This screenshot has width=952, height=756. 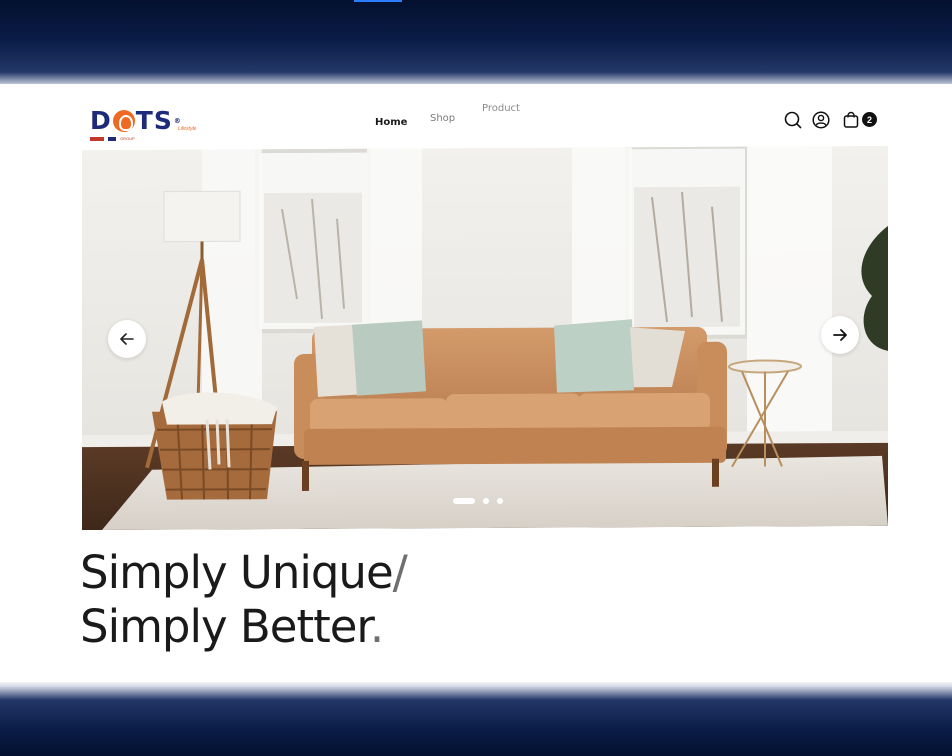 I want to click on logo-sub-mark, so click(x=97, y=138).